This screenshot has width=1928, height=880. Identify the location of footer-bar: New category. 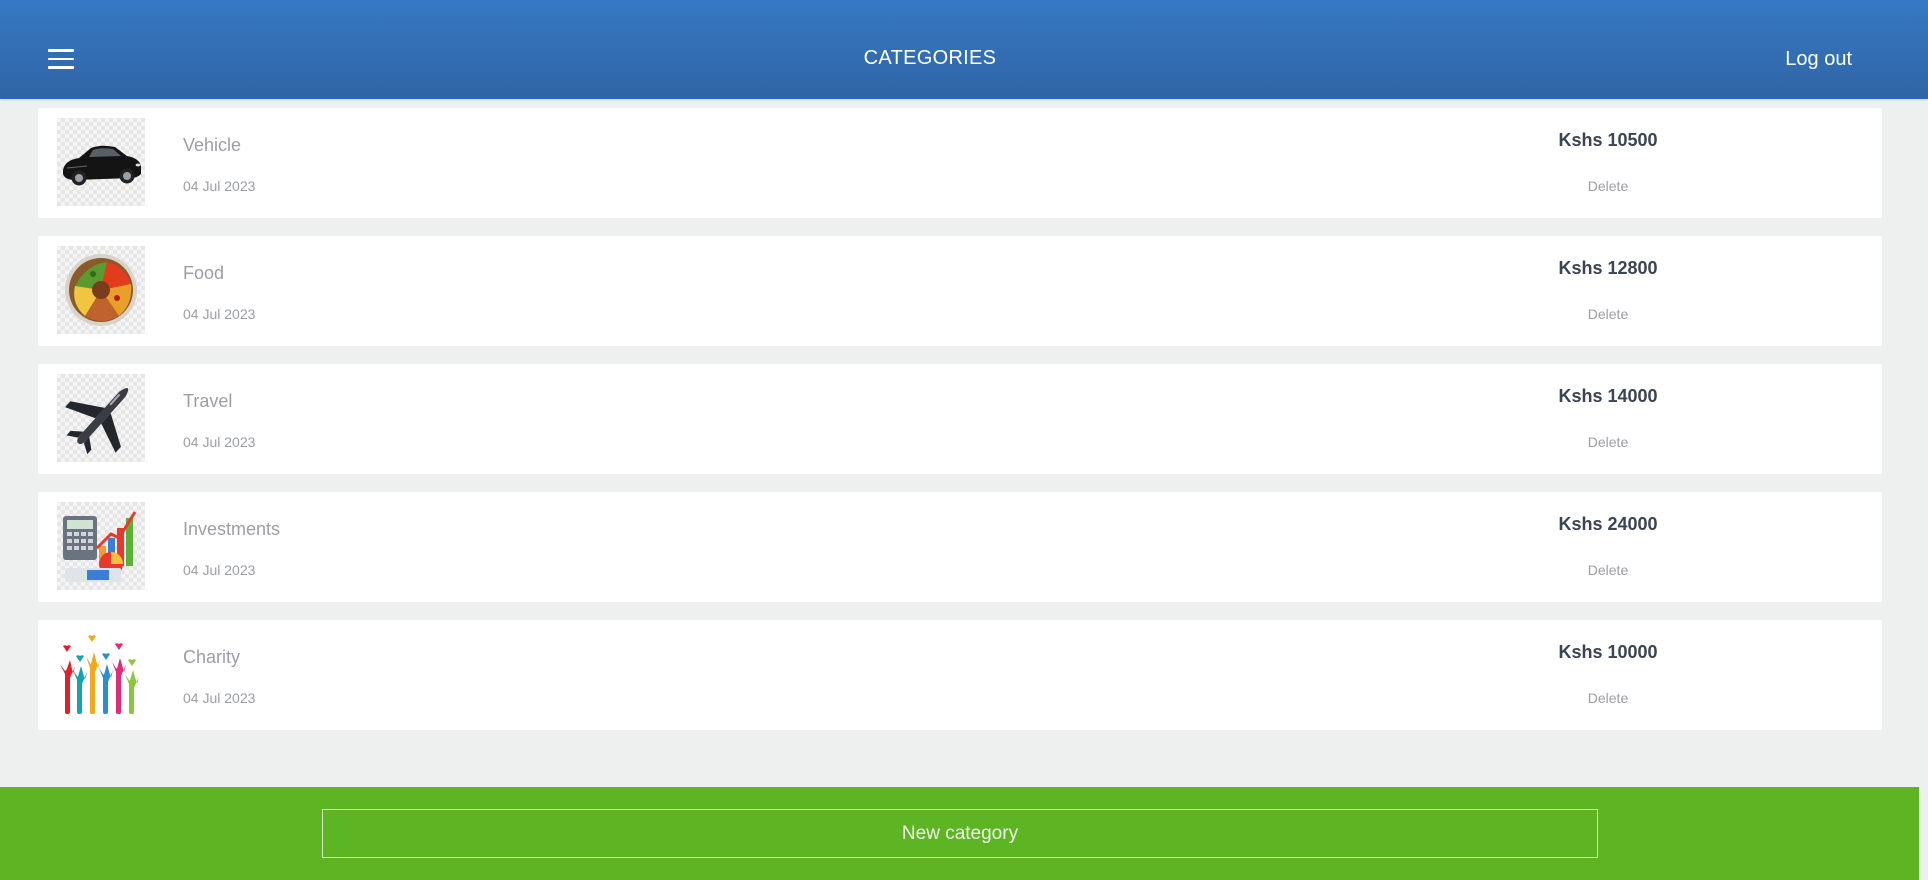
(959, 833).